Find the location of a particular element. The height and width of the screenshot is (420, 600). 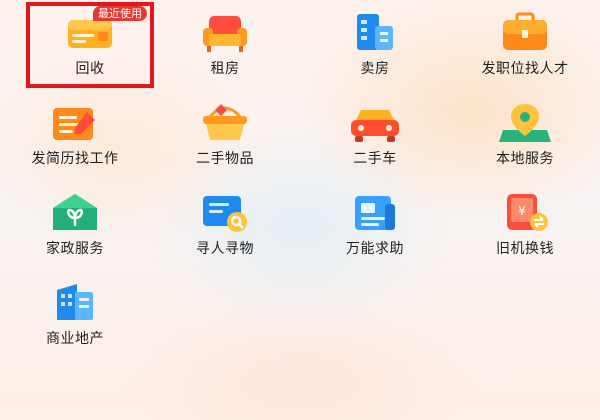

grid-item-label: 回收 is located at coordinates (90, 69).